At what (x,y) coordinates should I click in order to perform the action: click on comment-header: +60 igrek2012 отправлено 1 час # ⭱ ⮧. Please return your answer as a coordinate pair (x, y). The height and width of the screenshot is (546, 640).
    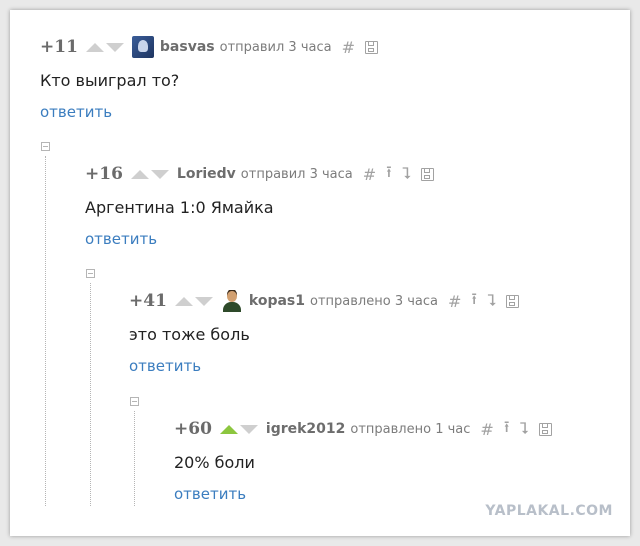
    Looking at the image, I should click on (363, 429).